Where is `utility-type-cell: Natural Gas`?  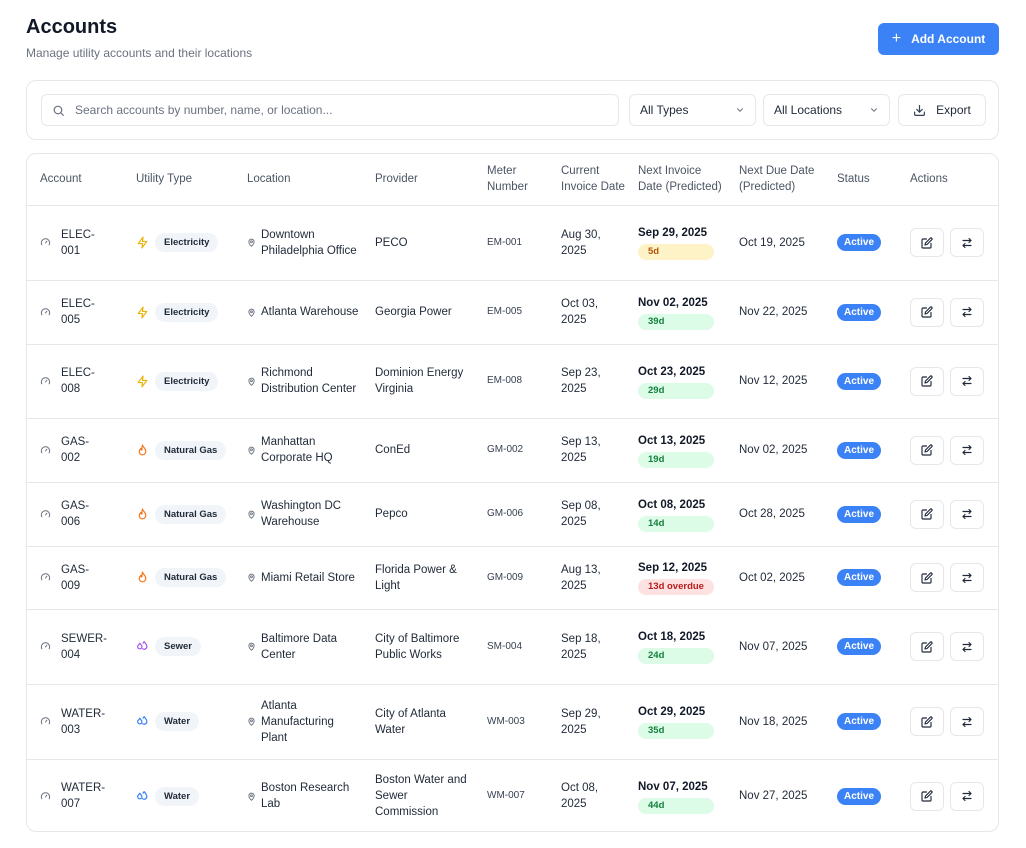
utility-type-cell: Natural Gas is located at coordinates (178, 514).